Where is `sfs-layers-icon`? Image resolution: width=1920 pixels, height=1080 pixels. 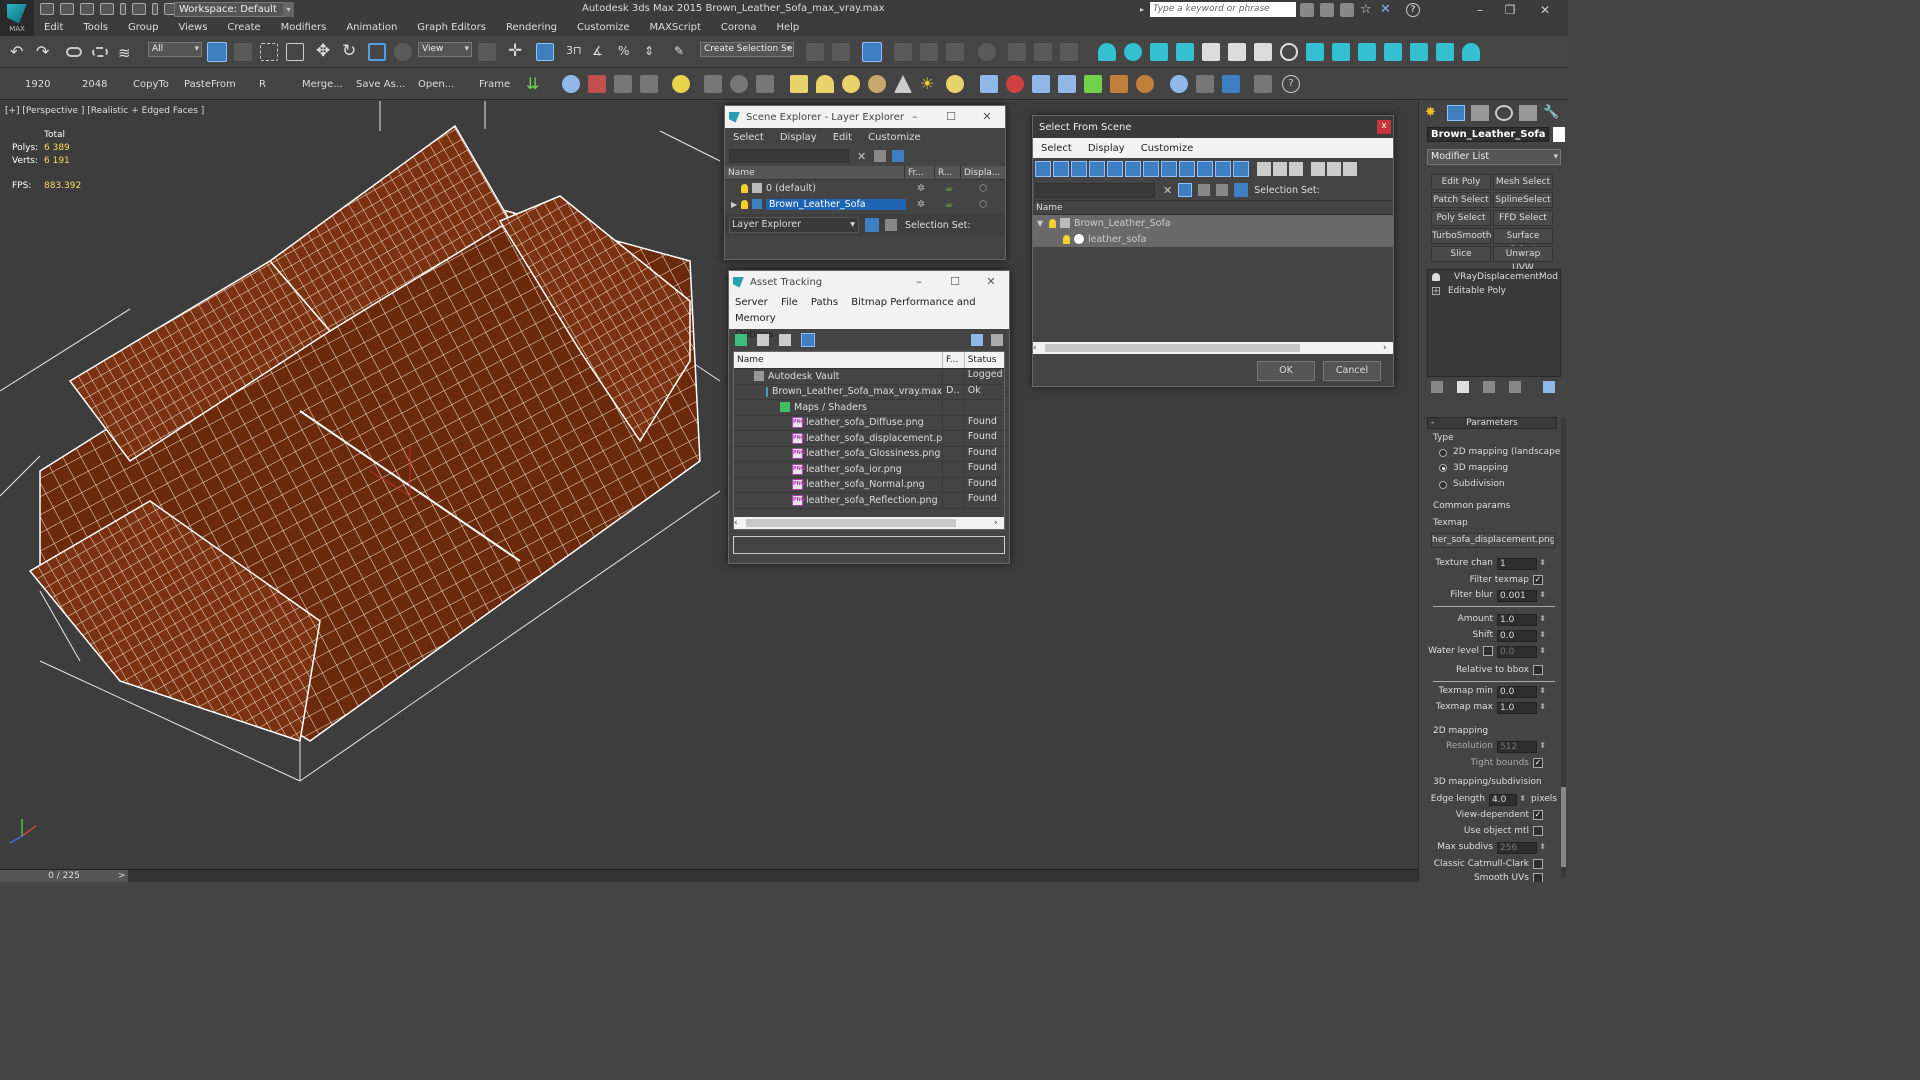 sfs-layers-icon is located at coordinates (1222, 190).